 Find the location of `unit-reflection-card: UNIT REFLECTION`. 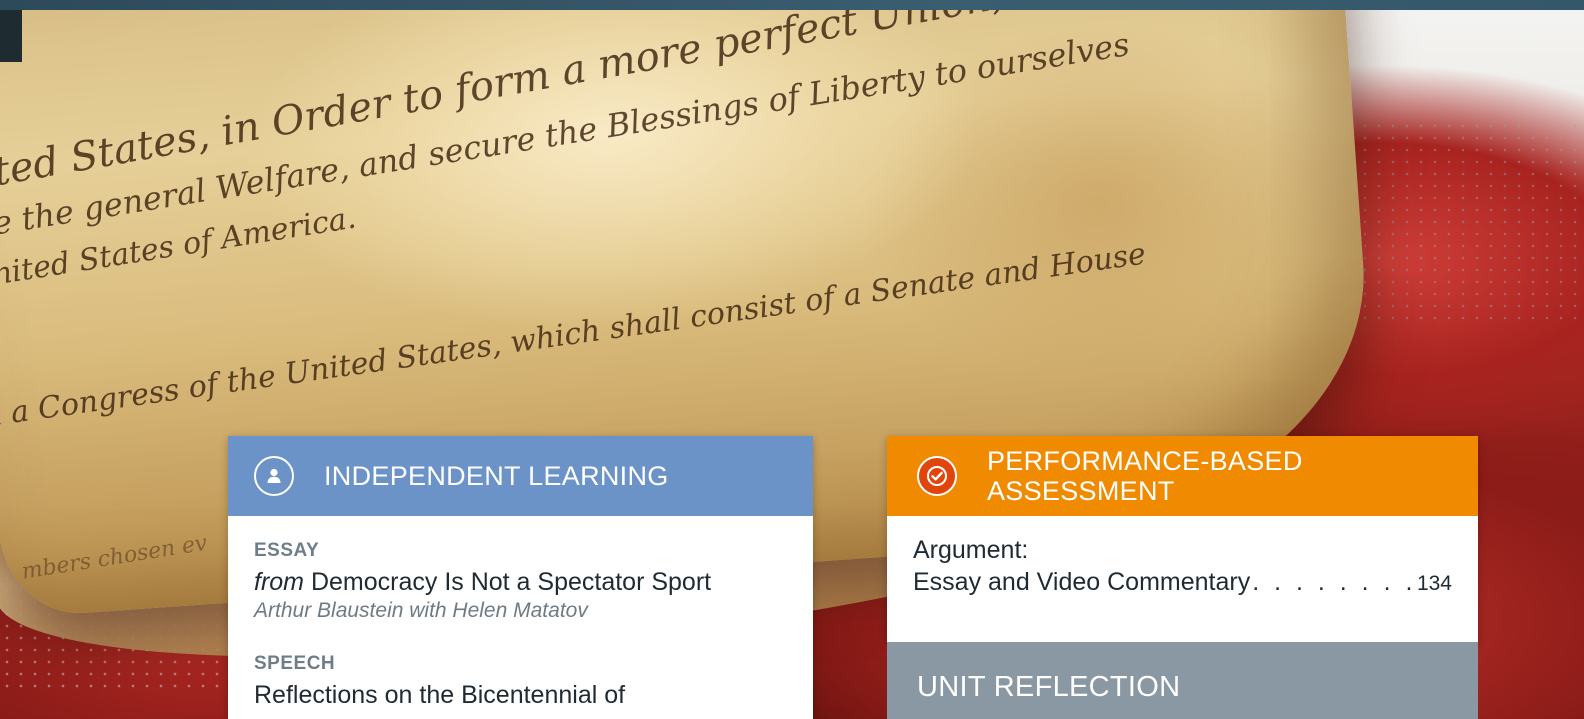

unit-reflection-card: UNIT REFLECTION is located at coordinates (1182, 680).